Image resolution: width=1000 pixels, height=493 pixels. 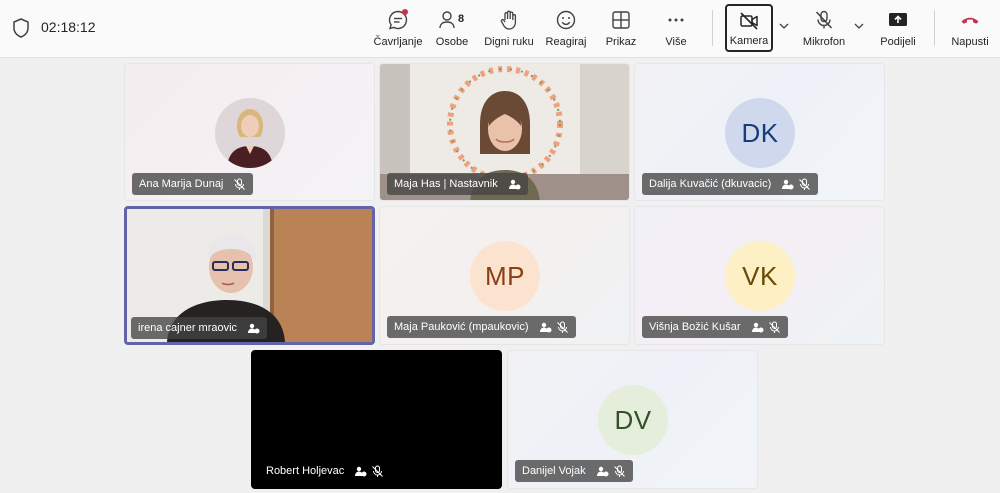 I want to click on grid-view-icon, so click(x=621, y=20).